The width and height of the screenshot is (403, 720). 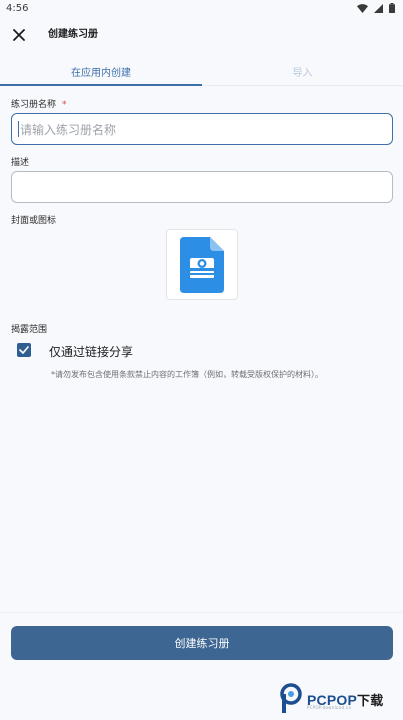 What do you see at coordinates (20, 163) in the screenshot?
I see `description-field-label: 描述` at bounding box center [20, 163].